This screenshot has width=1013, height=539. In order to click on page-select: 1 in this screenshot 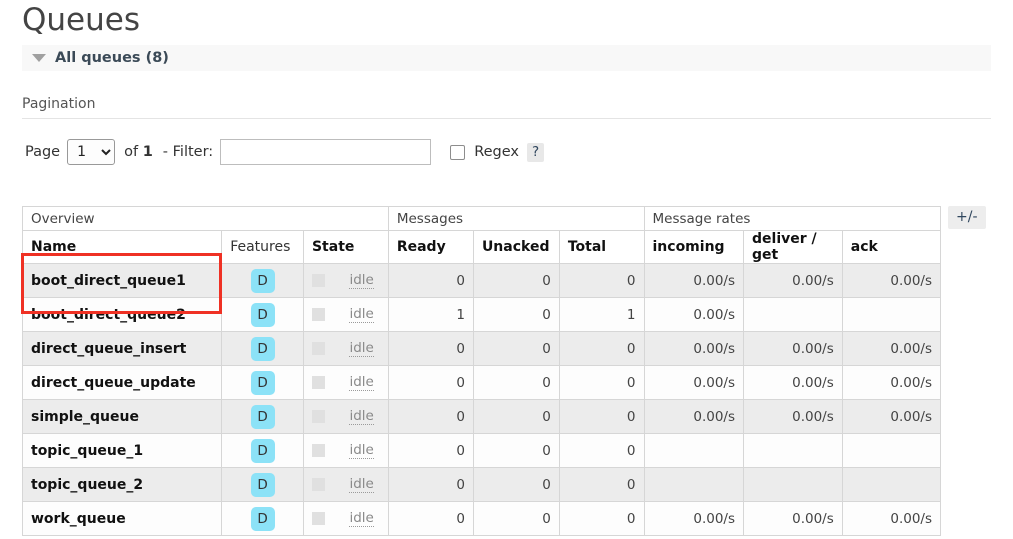, I will do `click(91, 152)`.